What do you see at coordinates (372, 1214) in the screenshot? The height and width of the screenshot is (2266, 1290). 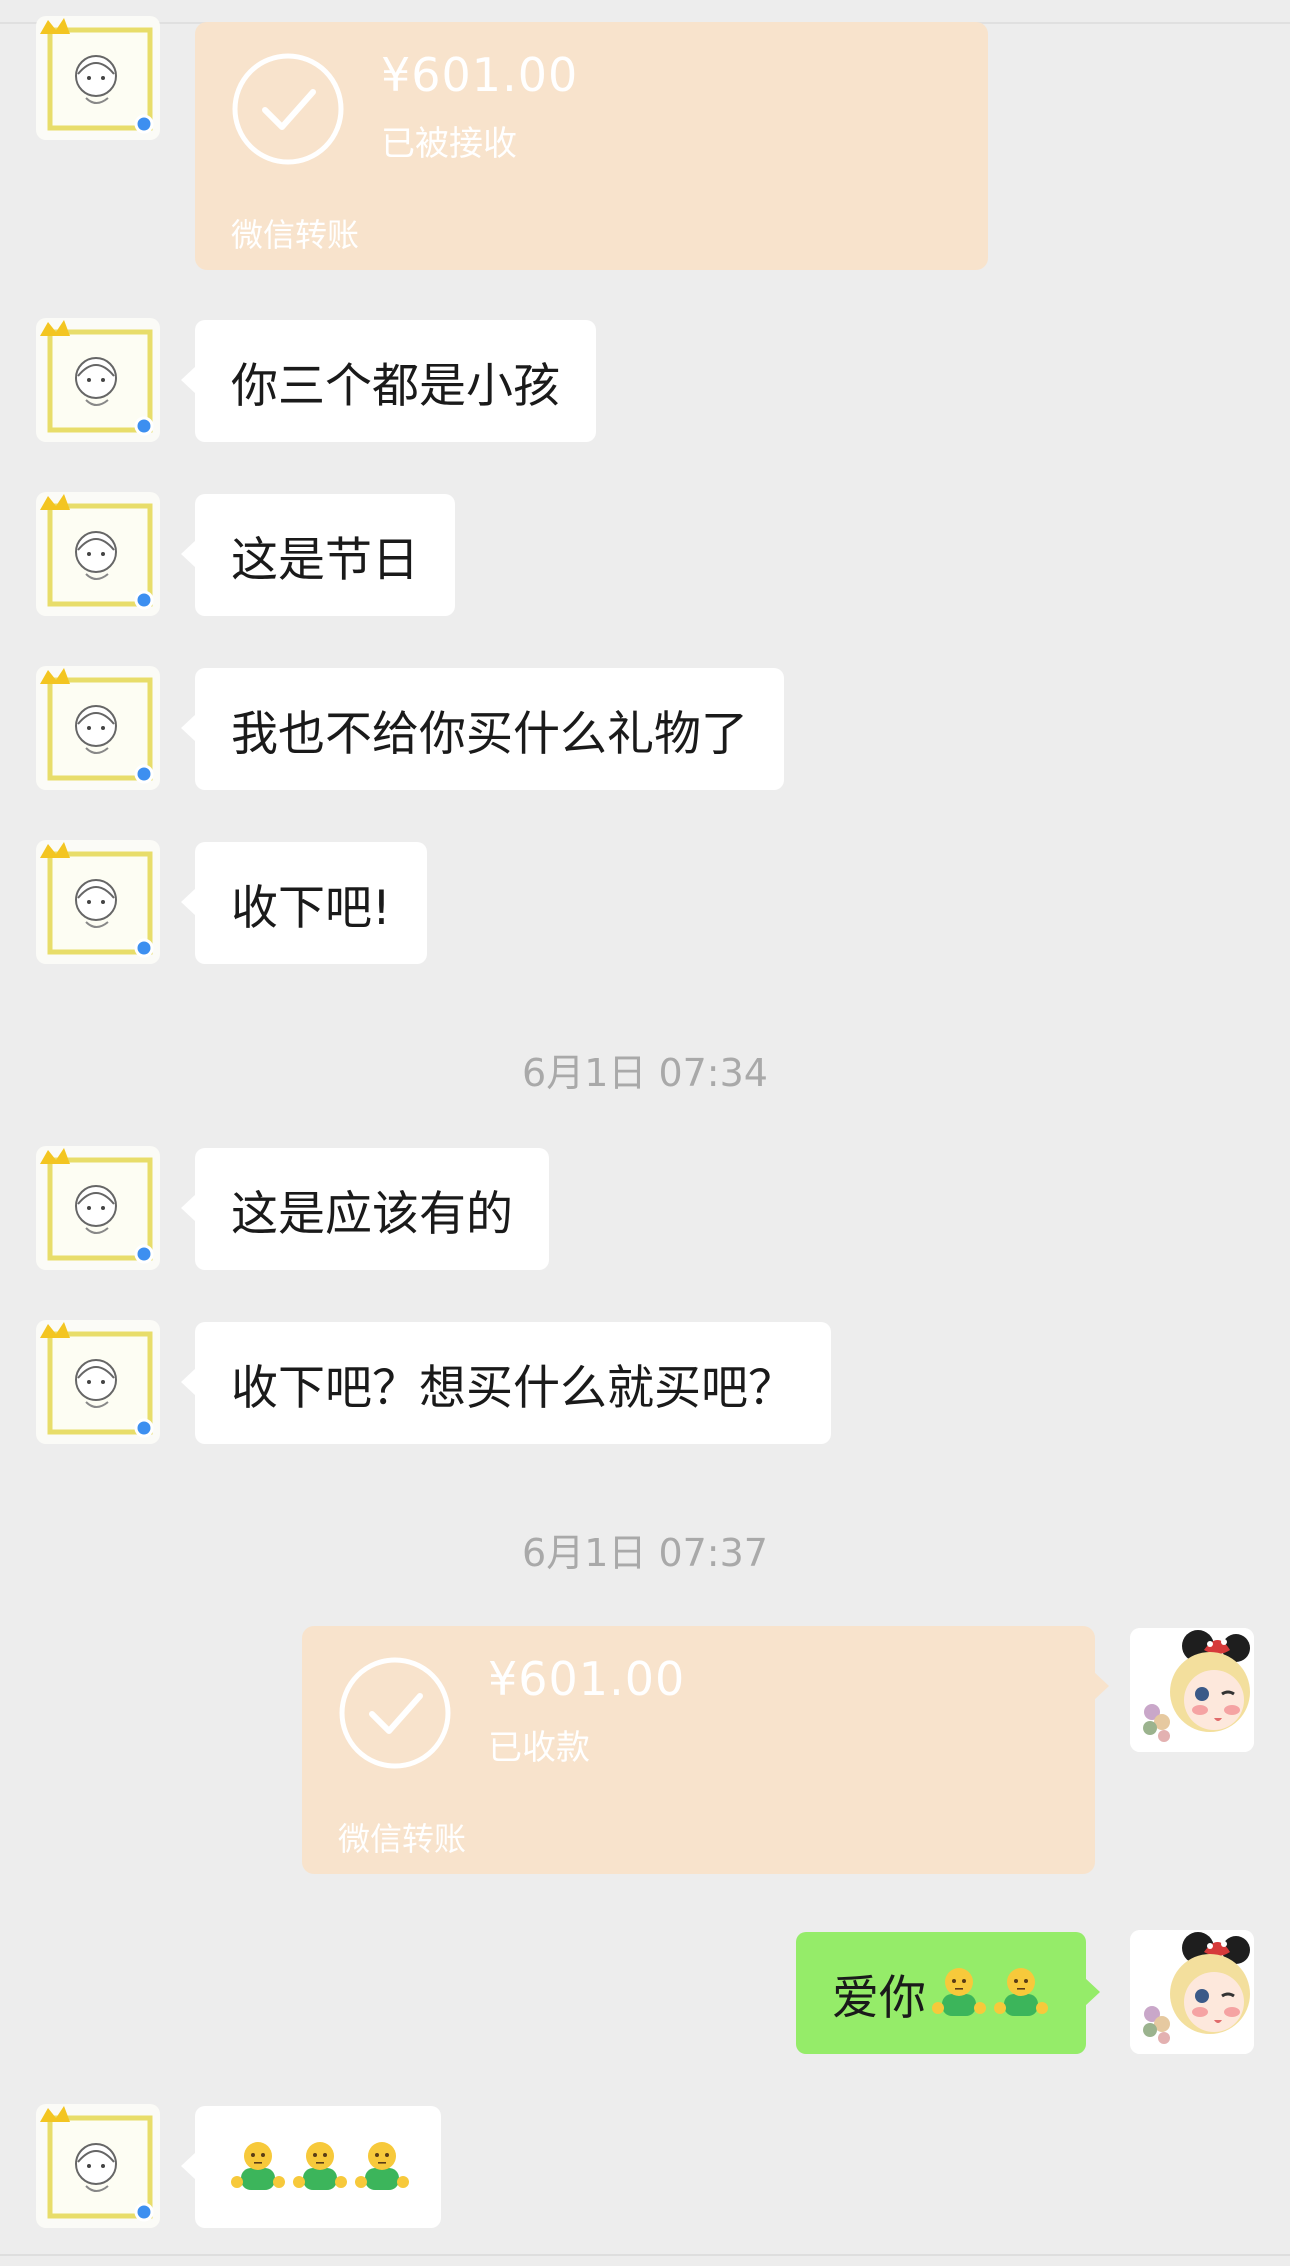 I see `message-text: 这是应该有的` at bounding box center [372, 1214].